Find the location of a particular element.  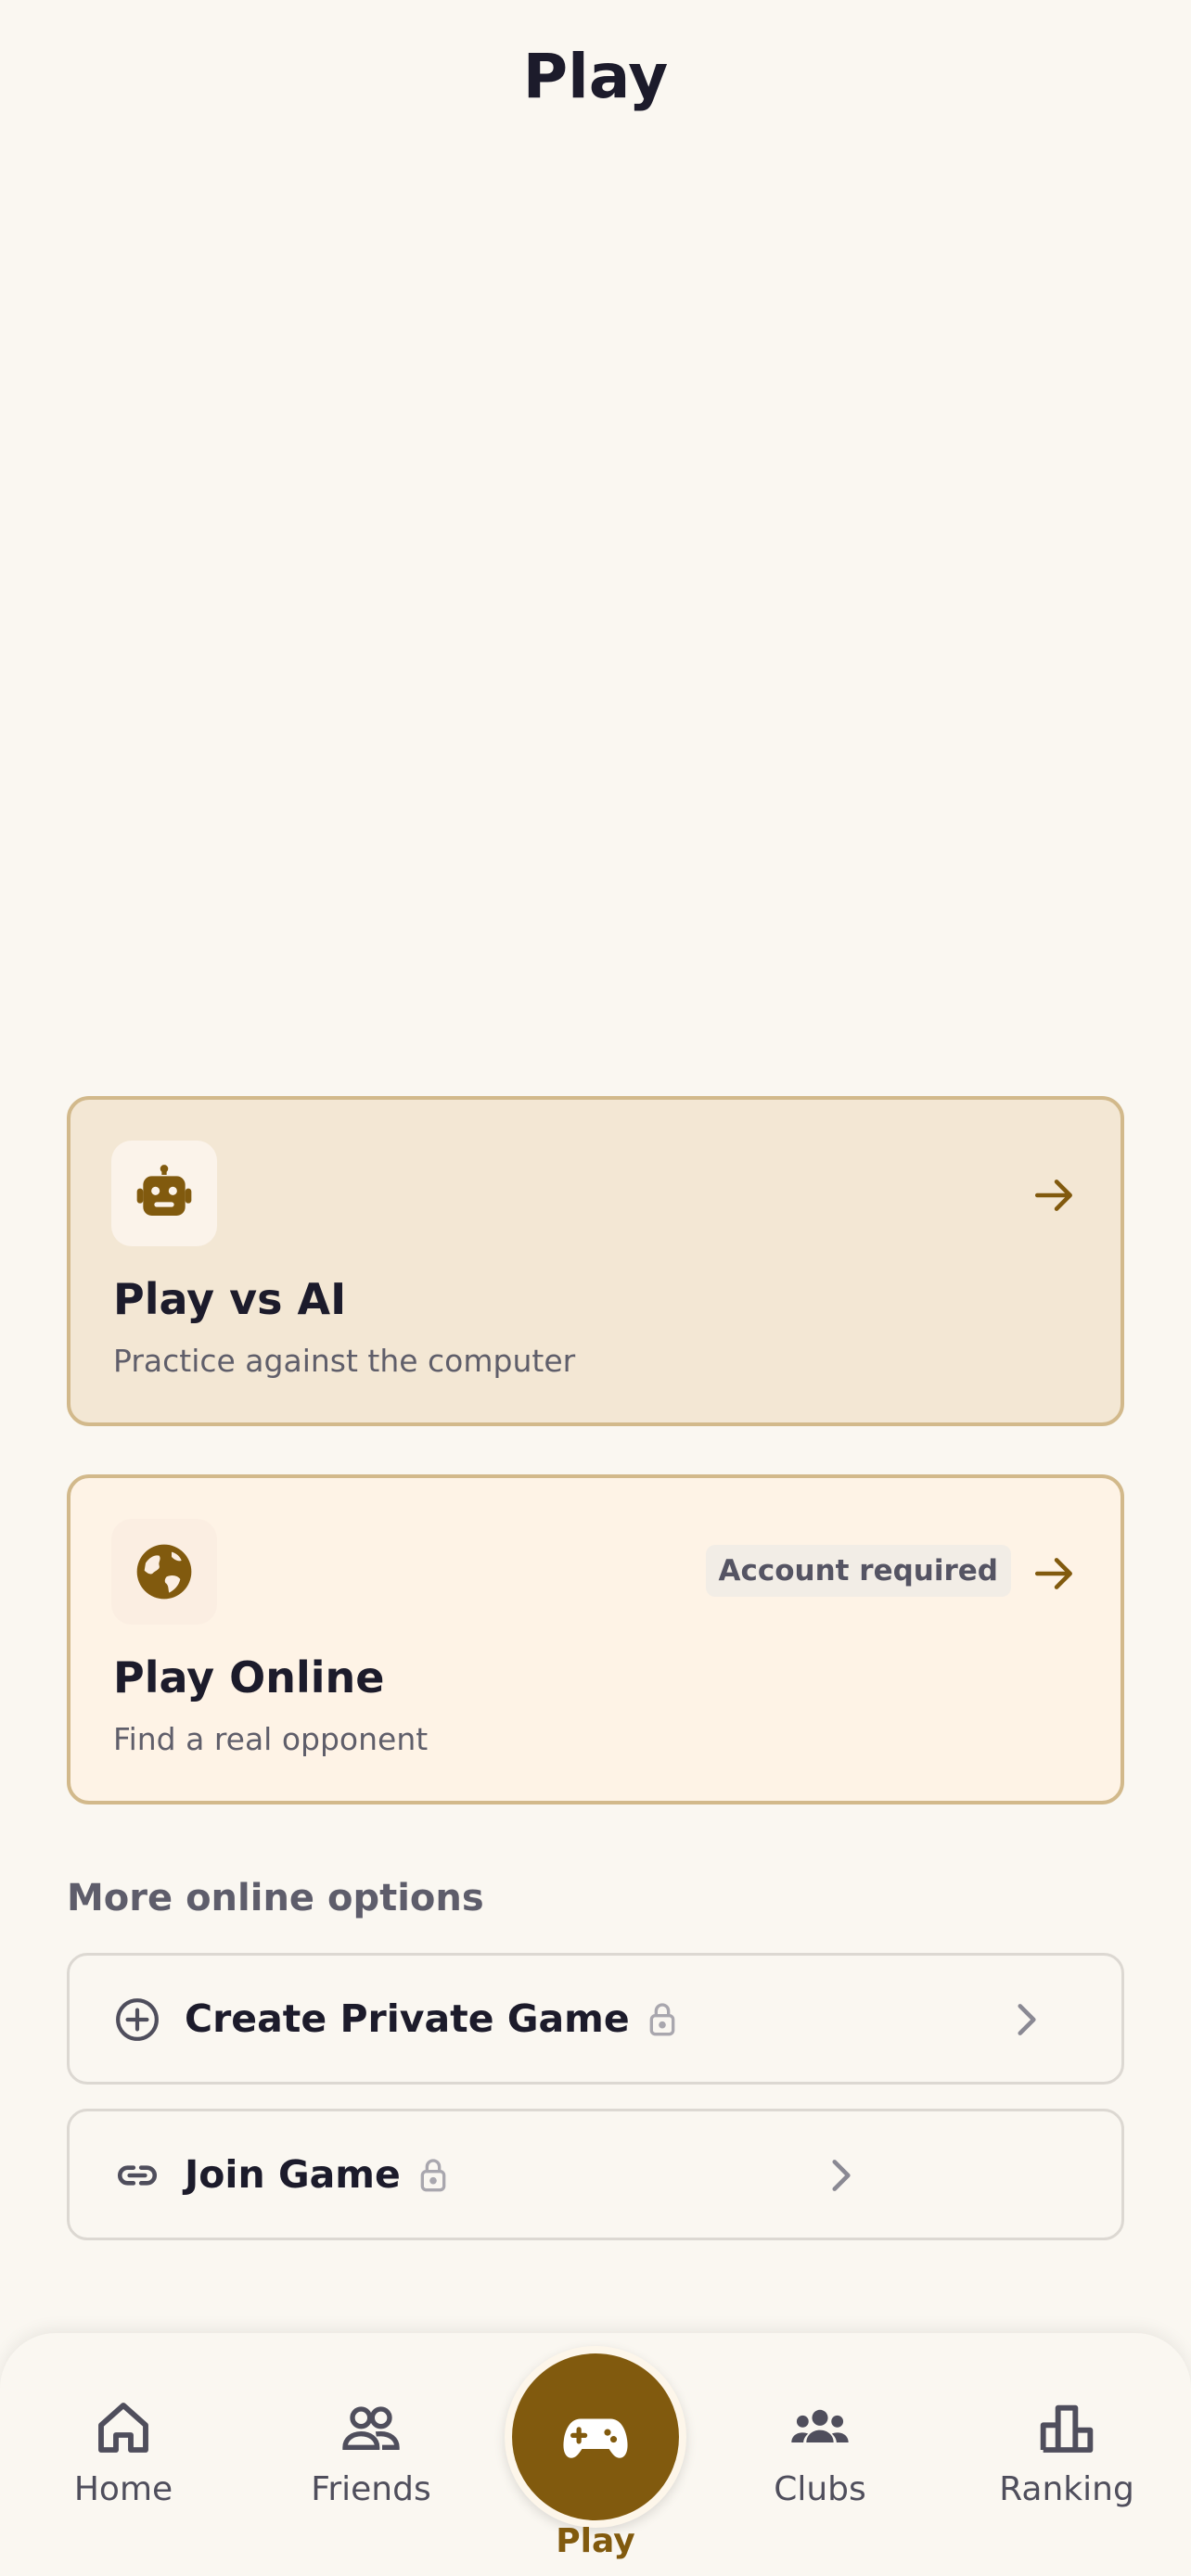

nav-play-button is located at coordinates (595, 2437).